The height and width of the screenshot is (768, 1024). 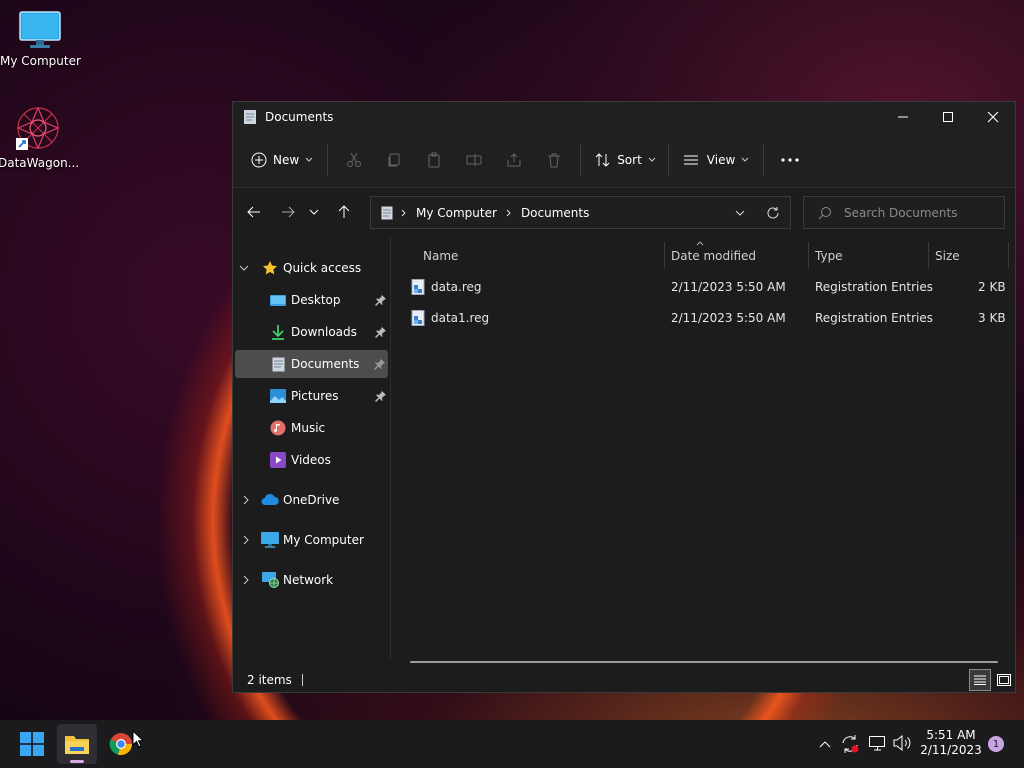 What do you see at coordinates (138, 739) in the screenshot?
I see `mouse-cursor-icon` at bounding box center [138, 739].